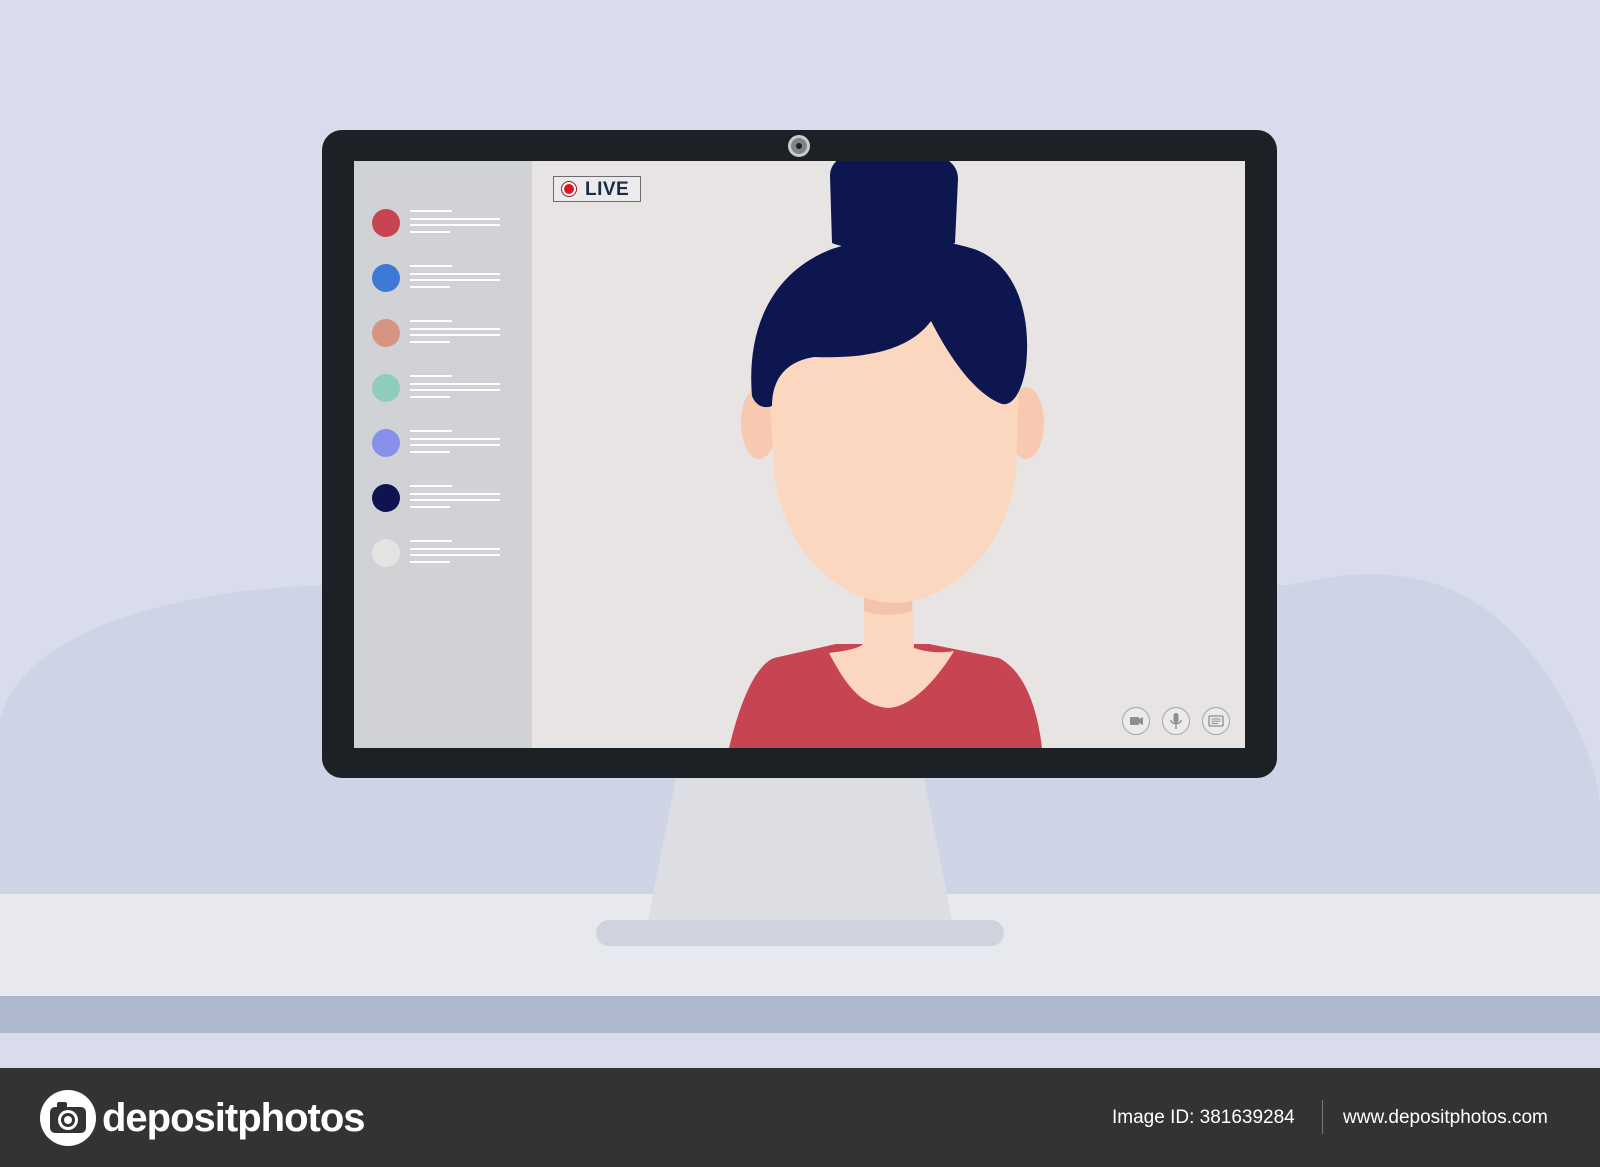 The height and width of the screenshot is (1167, 1600). I want to click on site-url-link: www.depositphotos.com, so click(1445, 1118).